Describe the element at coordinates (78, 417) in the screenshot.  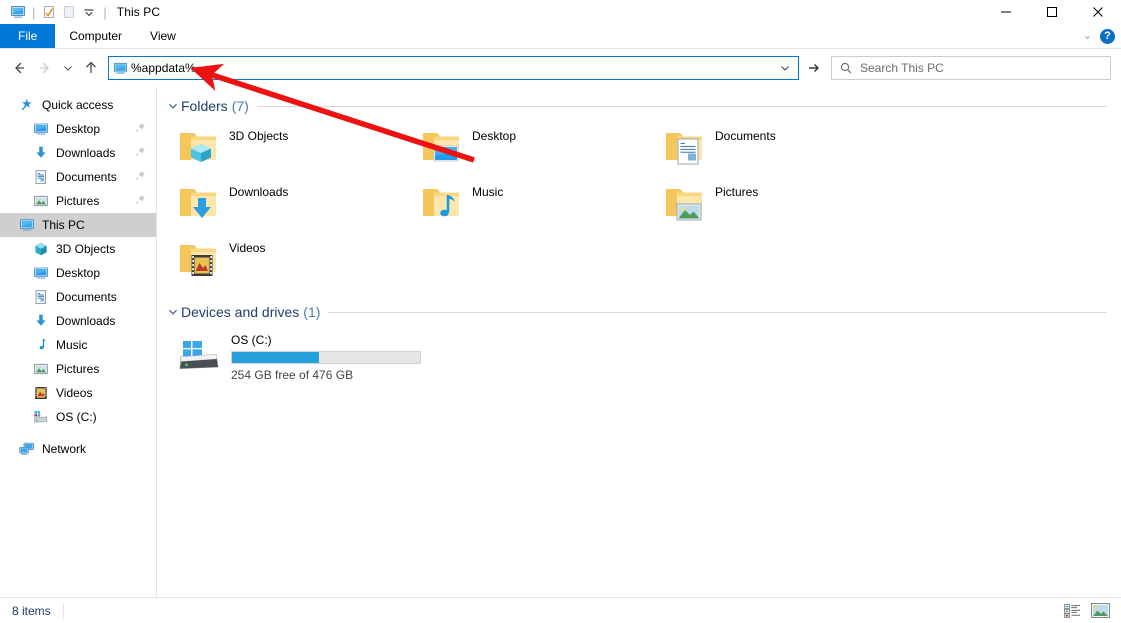
I see `sidebar-item-os-c: OS (C:)` at that location.